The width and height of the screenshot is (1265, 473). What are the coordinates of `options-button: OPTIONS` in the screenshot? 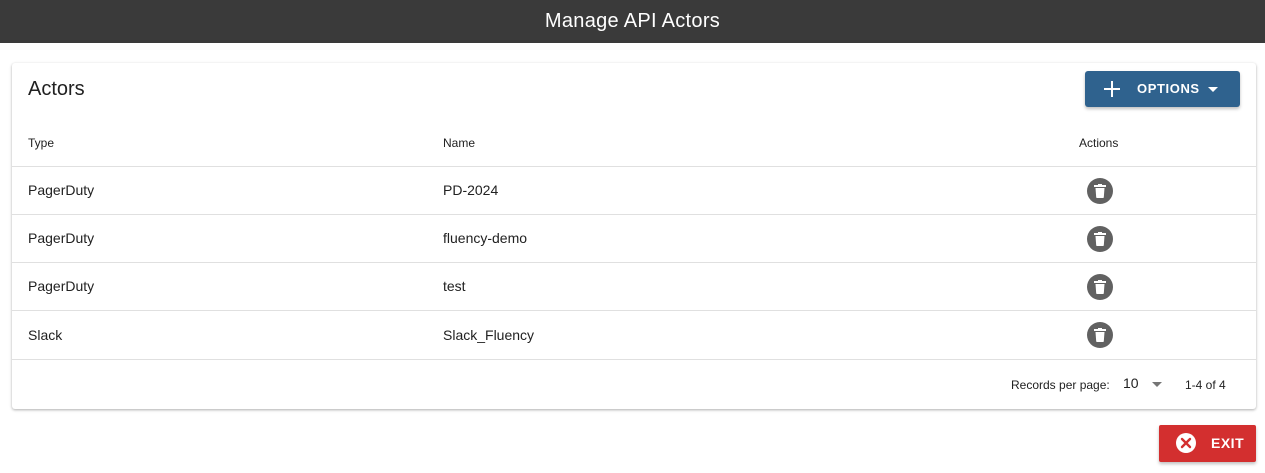 It's located at (1162, 89).